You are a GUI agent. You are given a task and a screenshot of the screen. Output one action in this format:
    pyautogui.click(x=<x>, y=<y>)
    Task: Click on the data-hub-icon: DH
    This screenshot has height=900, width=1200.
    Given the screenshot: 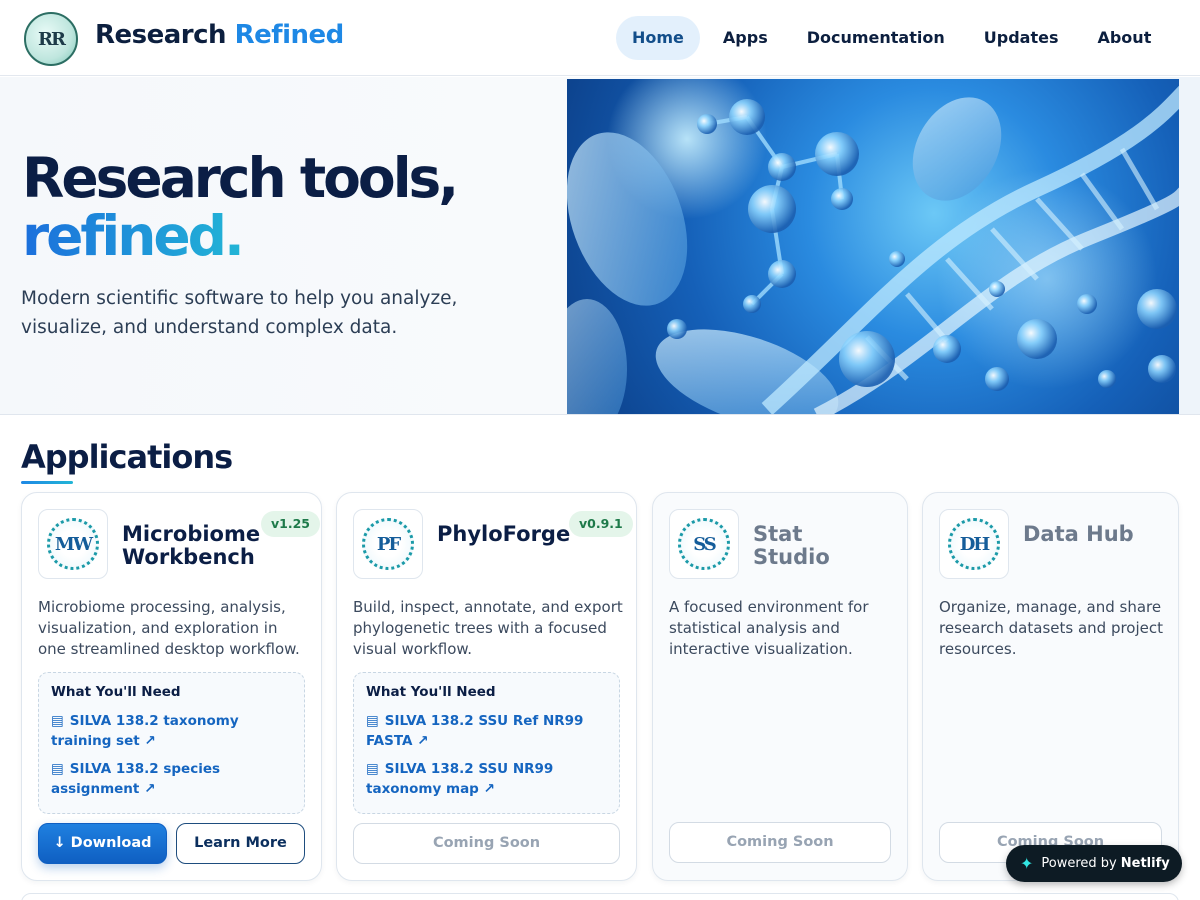 What is the action you would take?
    pyautogui.click(x=974, y=544)
    